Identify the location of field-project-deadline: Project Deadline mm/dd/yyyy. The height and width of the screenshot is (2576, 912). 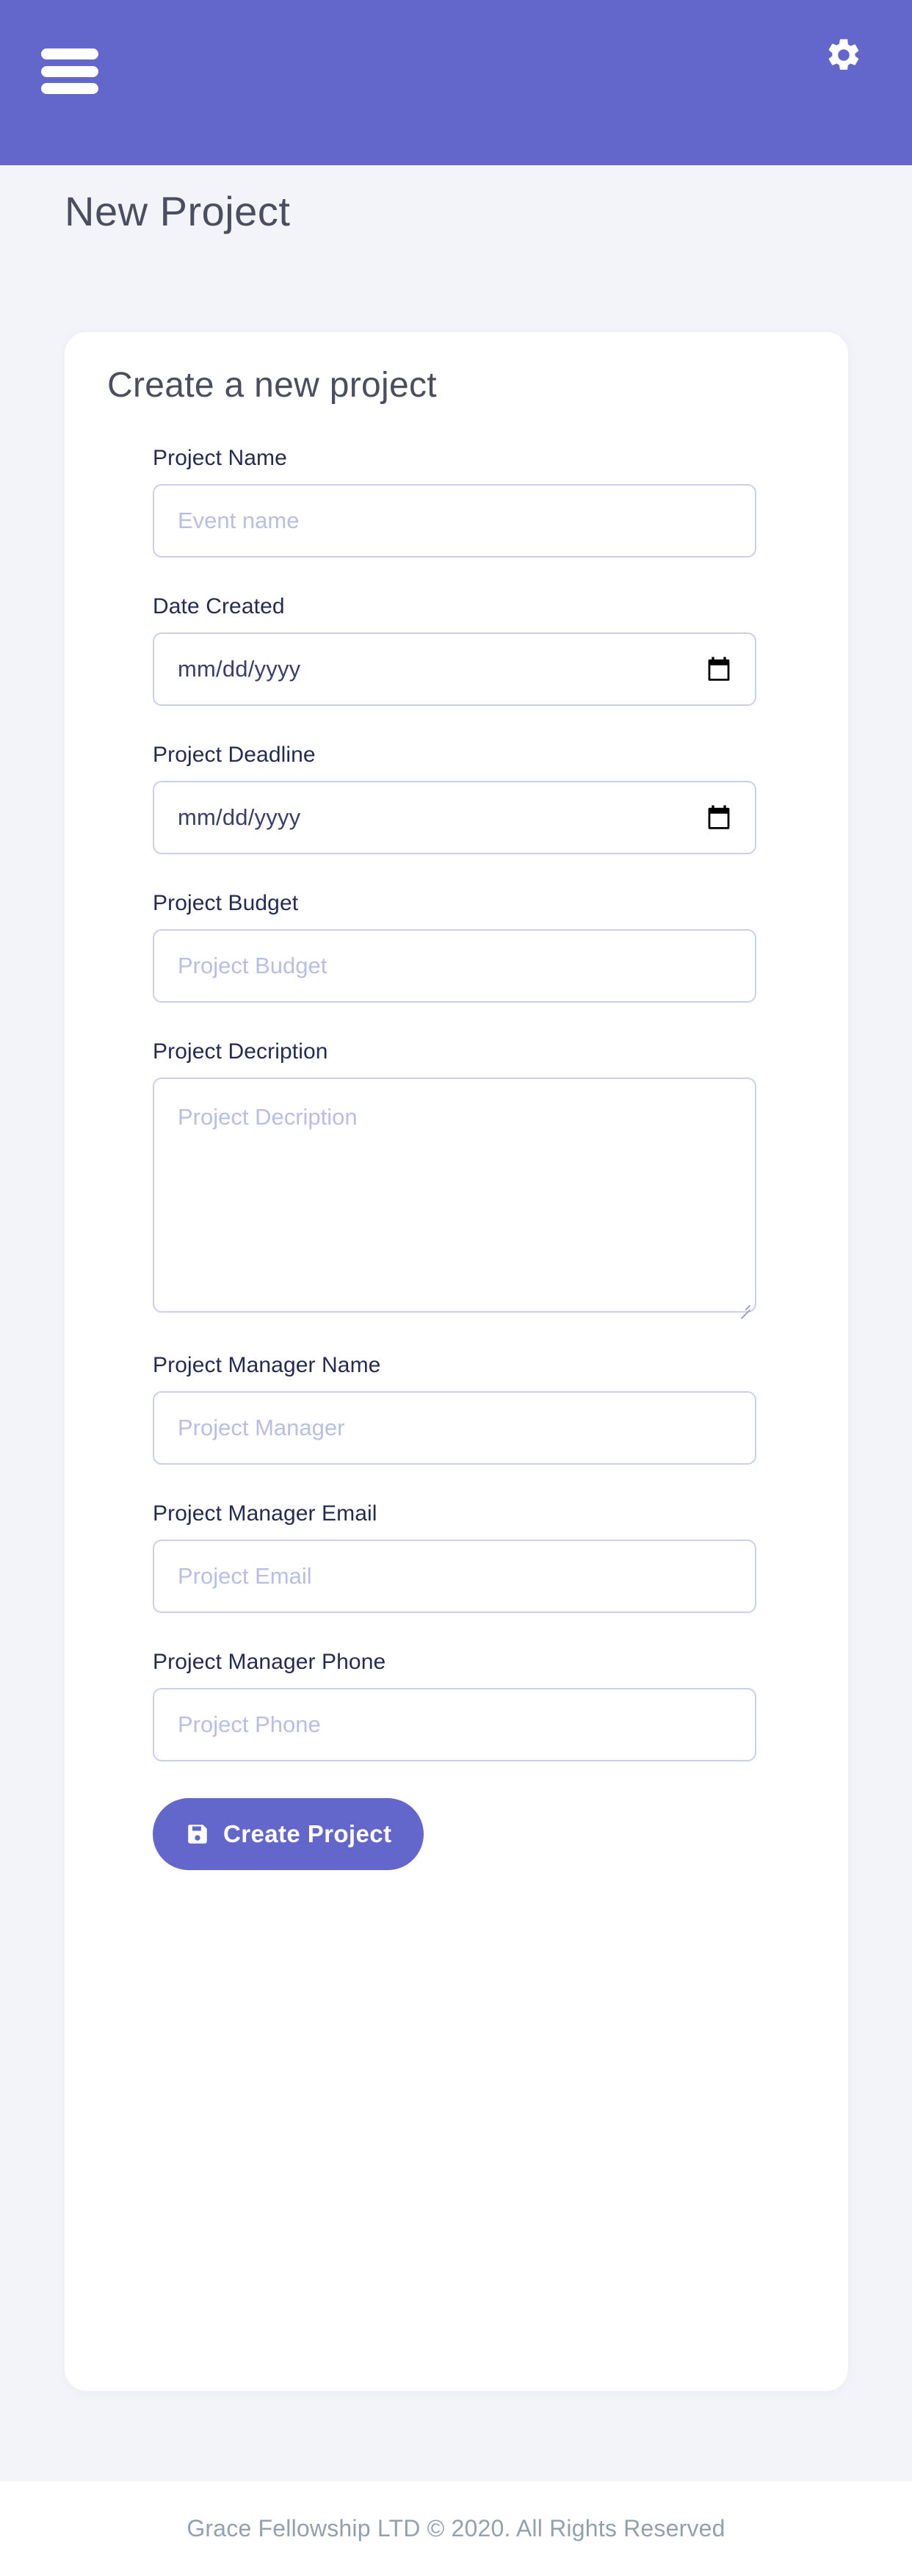
(455, 799).